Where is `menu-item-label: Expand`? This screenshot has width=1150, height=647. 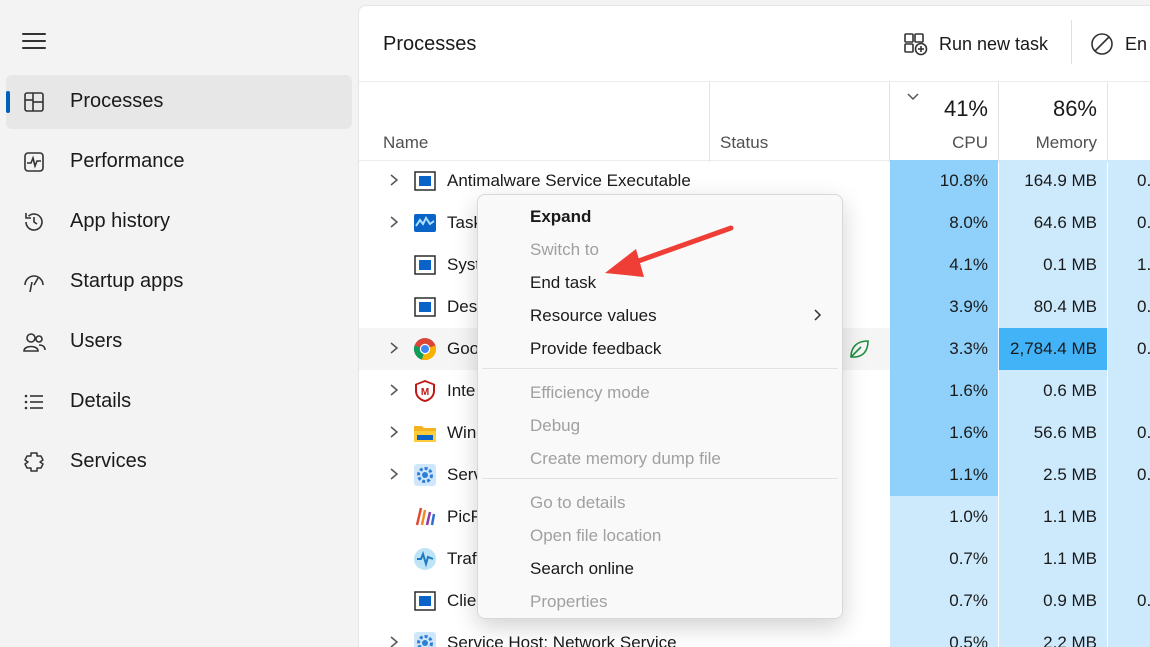
menu-item-label: Expand is located at coordinates (561, 216).